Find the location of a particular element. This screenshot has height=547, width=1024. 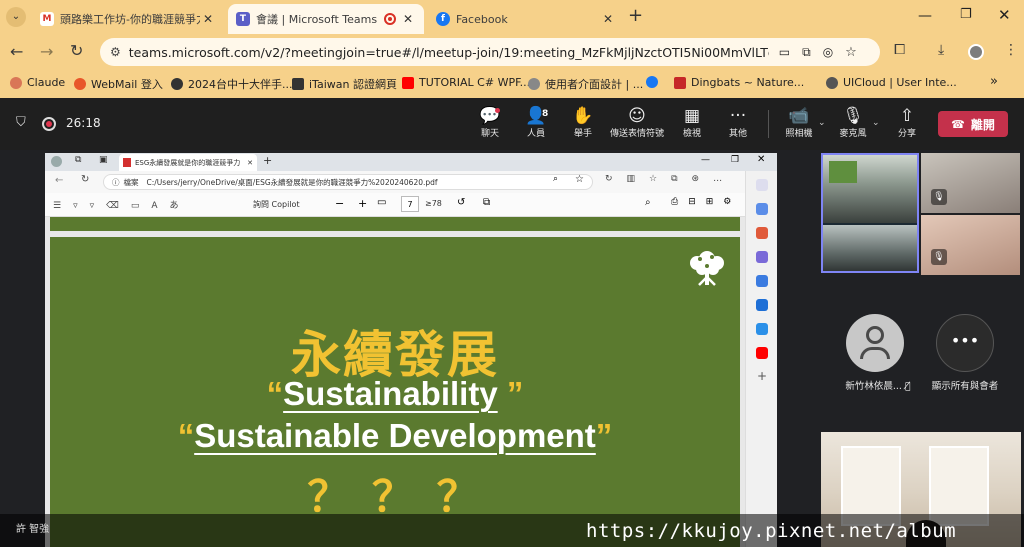

tag-icon is located at coordinates (762, 209).